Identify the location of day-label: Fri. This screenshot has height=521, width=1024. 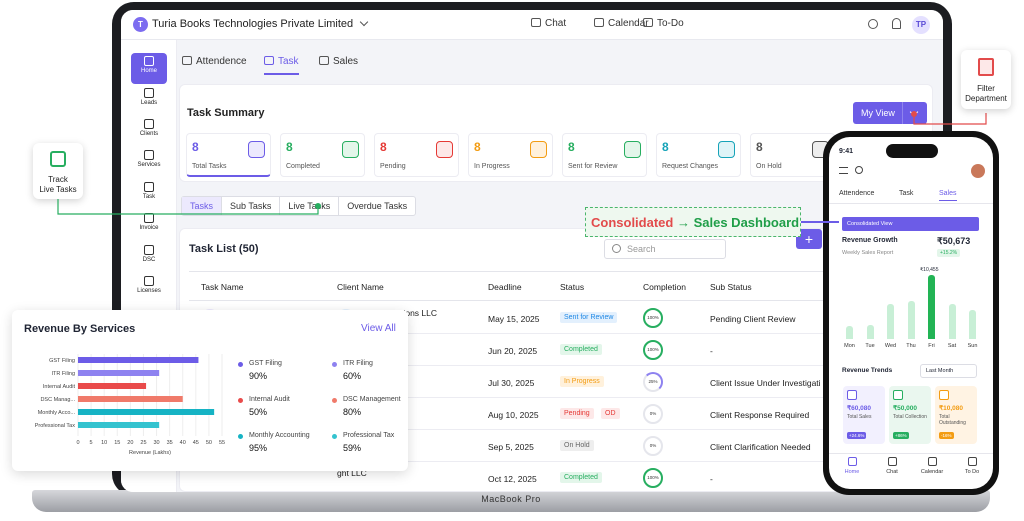
(931, 346).